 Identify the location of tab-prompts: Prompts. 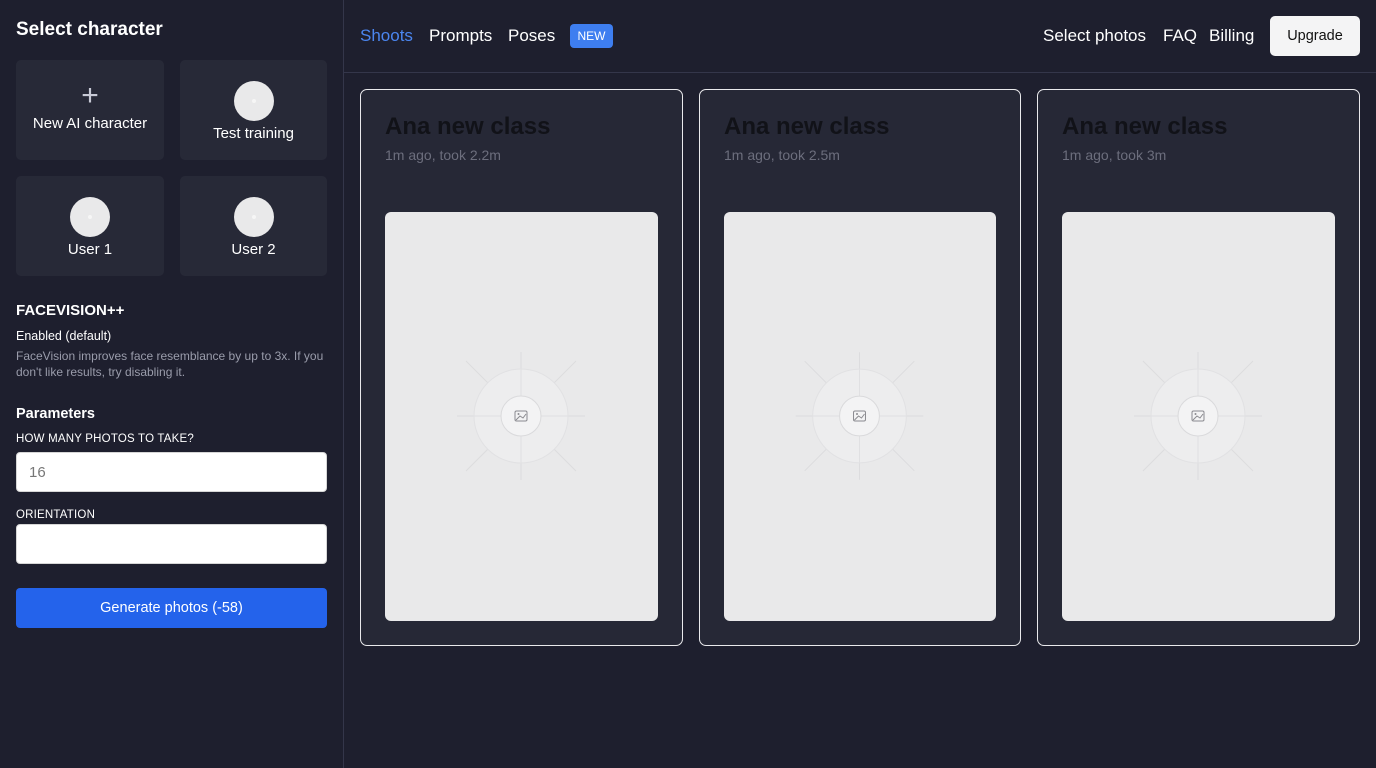
(460, 36).